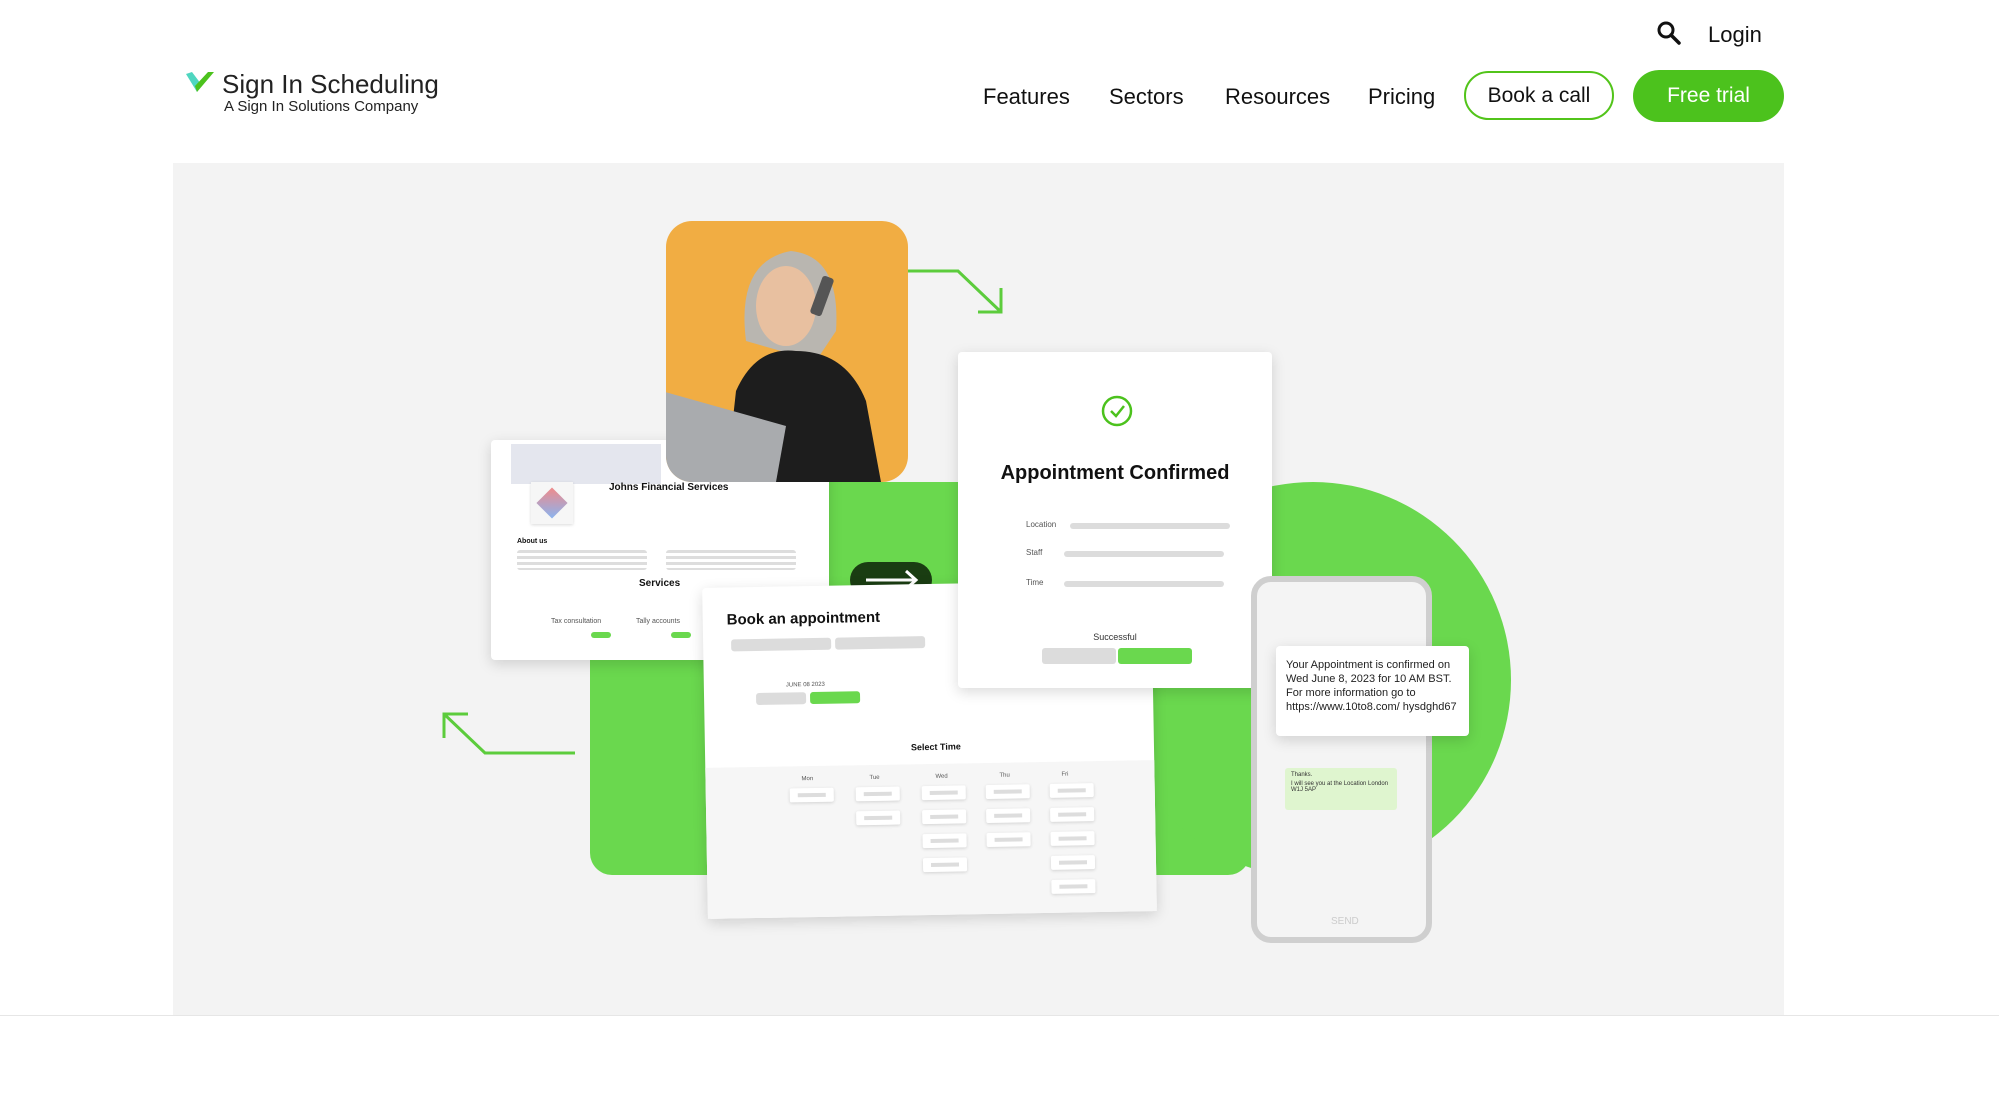  I want to click on day-mon: Mon, so click(807, 779).